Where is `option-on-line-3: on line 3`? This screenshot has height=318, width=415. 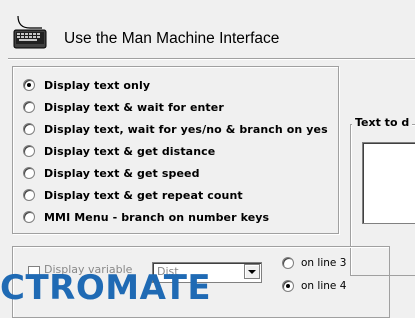 option-on-line-3: on line 3 is located at coordinates (314, 263).